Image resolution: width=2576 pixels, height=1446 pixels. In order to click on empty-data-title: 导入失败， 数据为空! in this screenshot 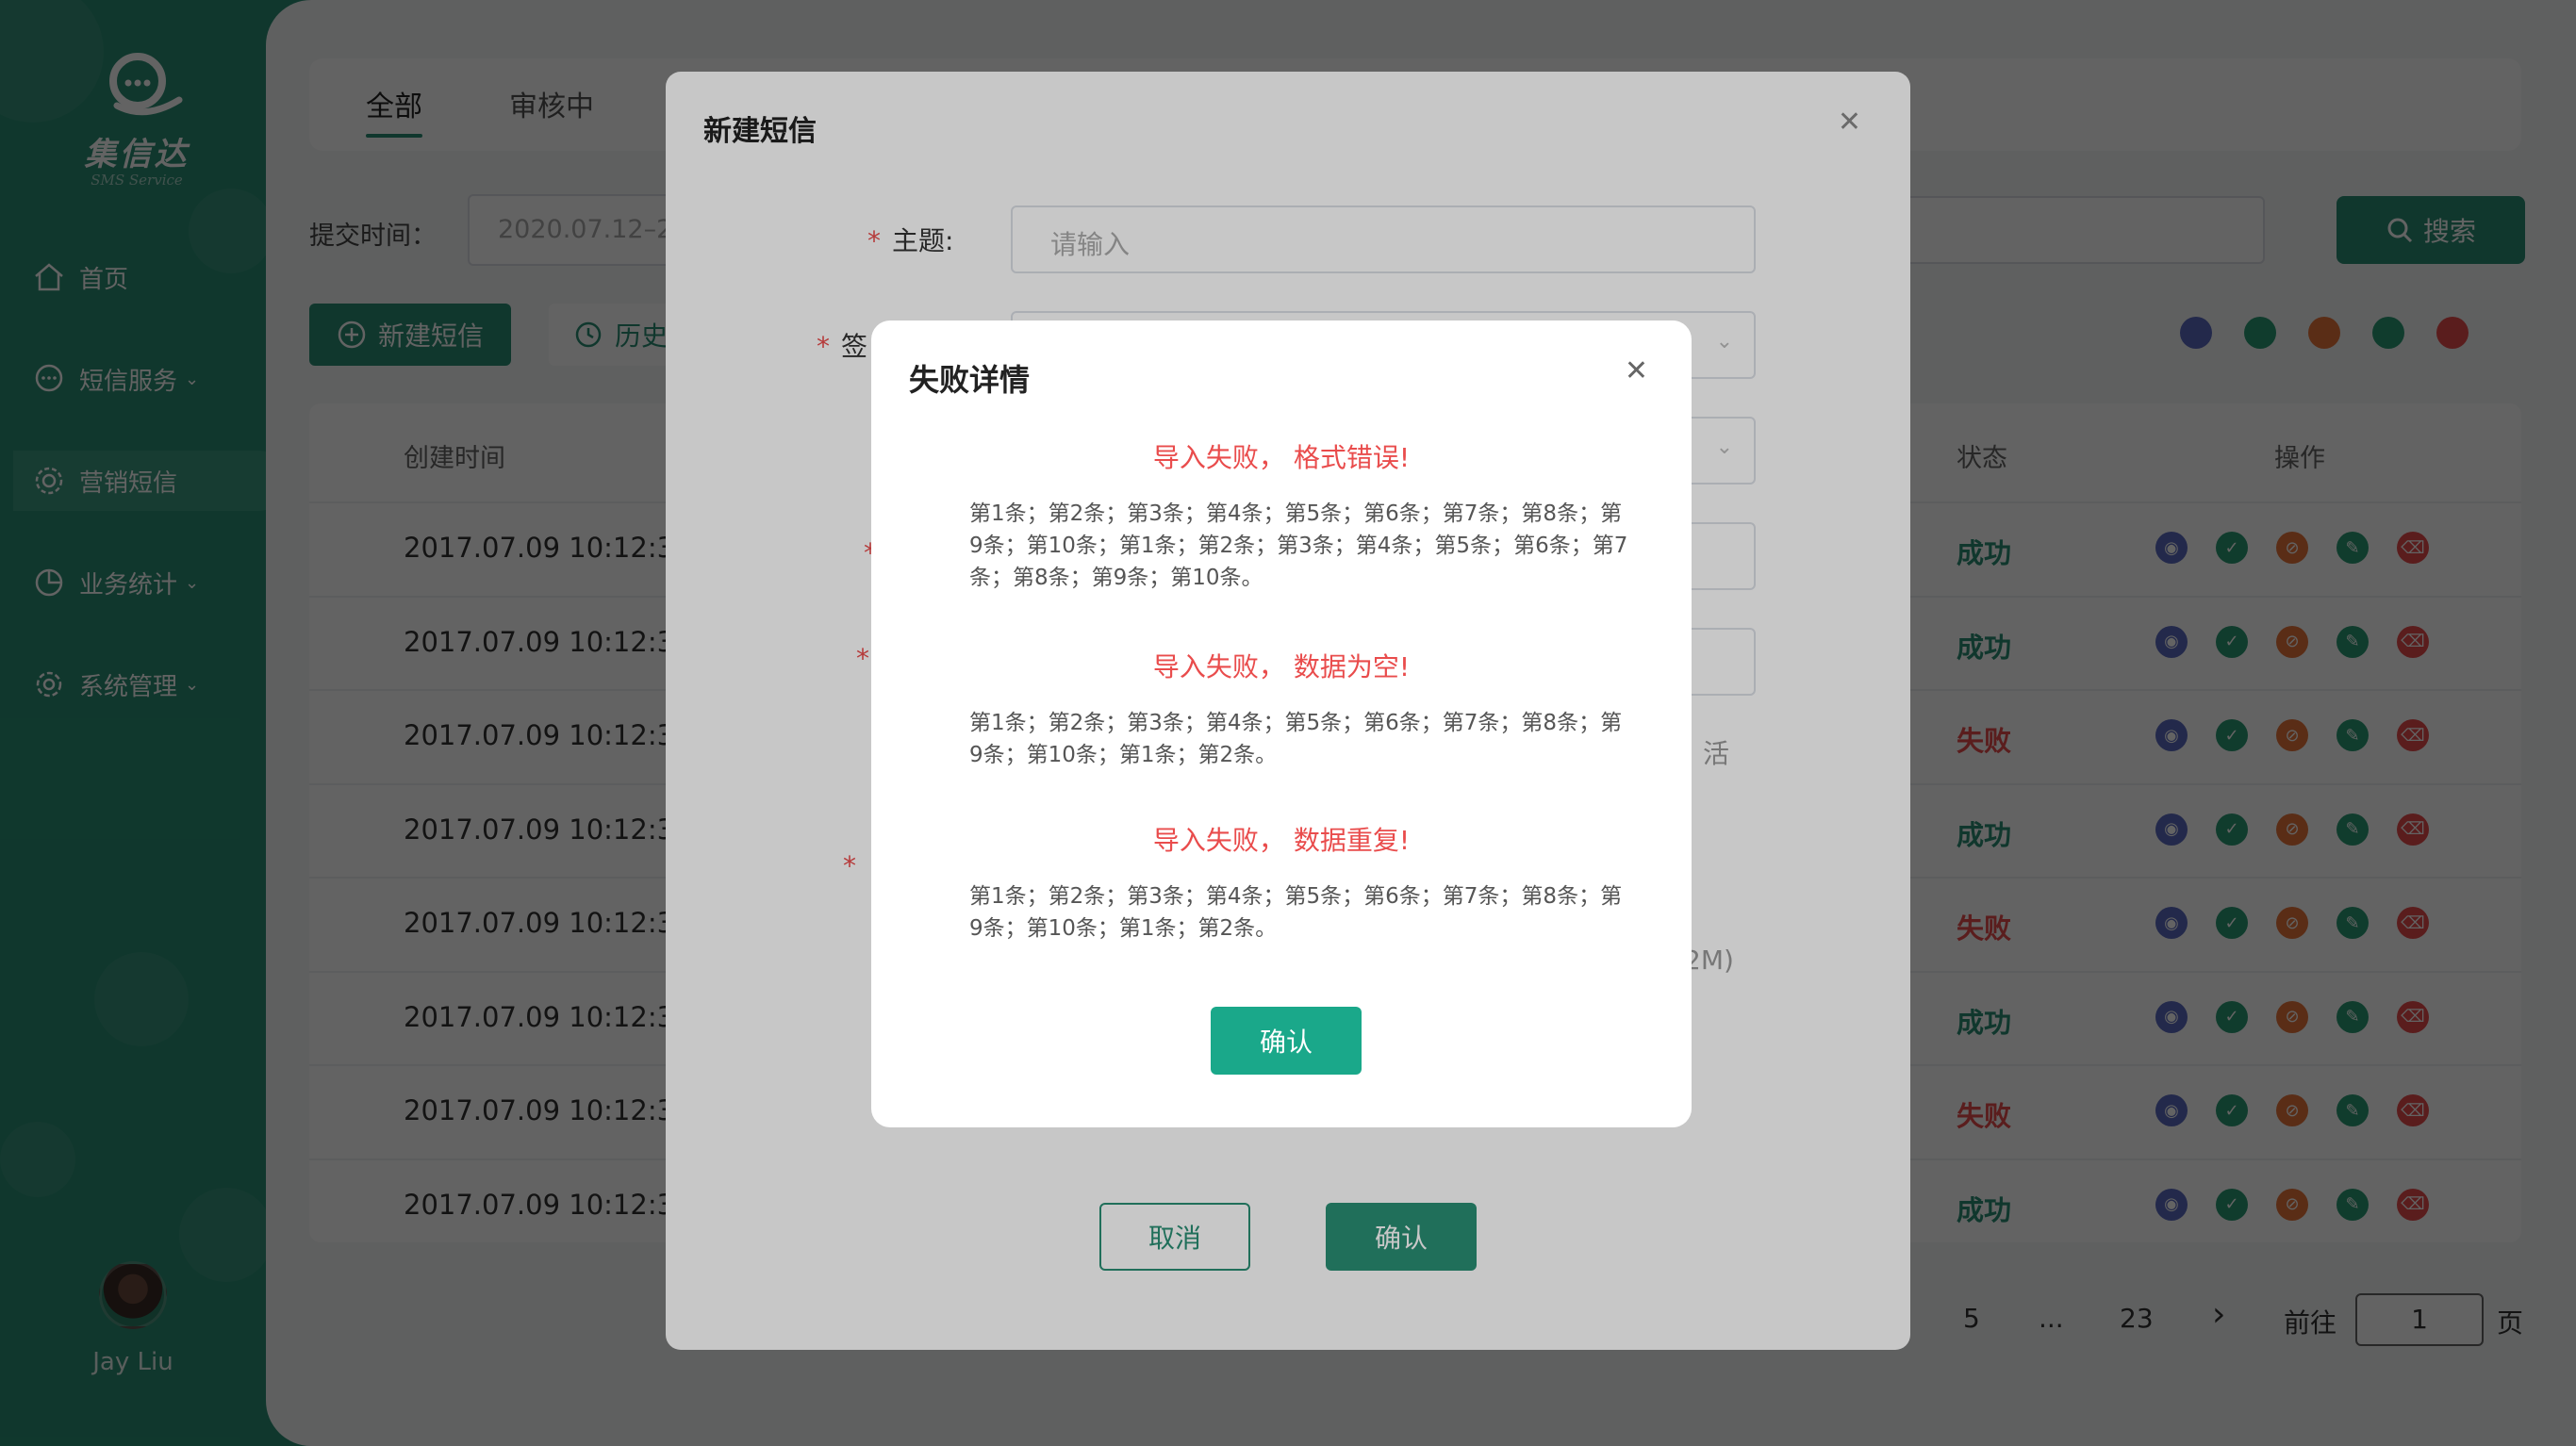, I will do `click(1281, 666)`.